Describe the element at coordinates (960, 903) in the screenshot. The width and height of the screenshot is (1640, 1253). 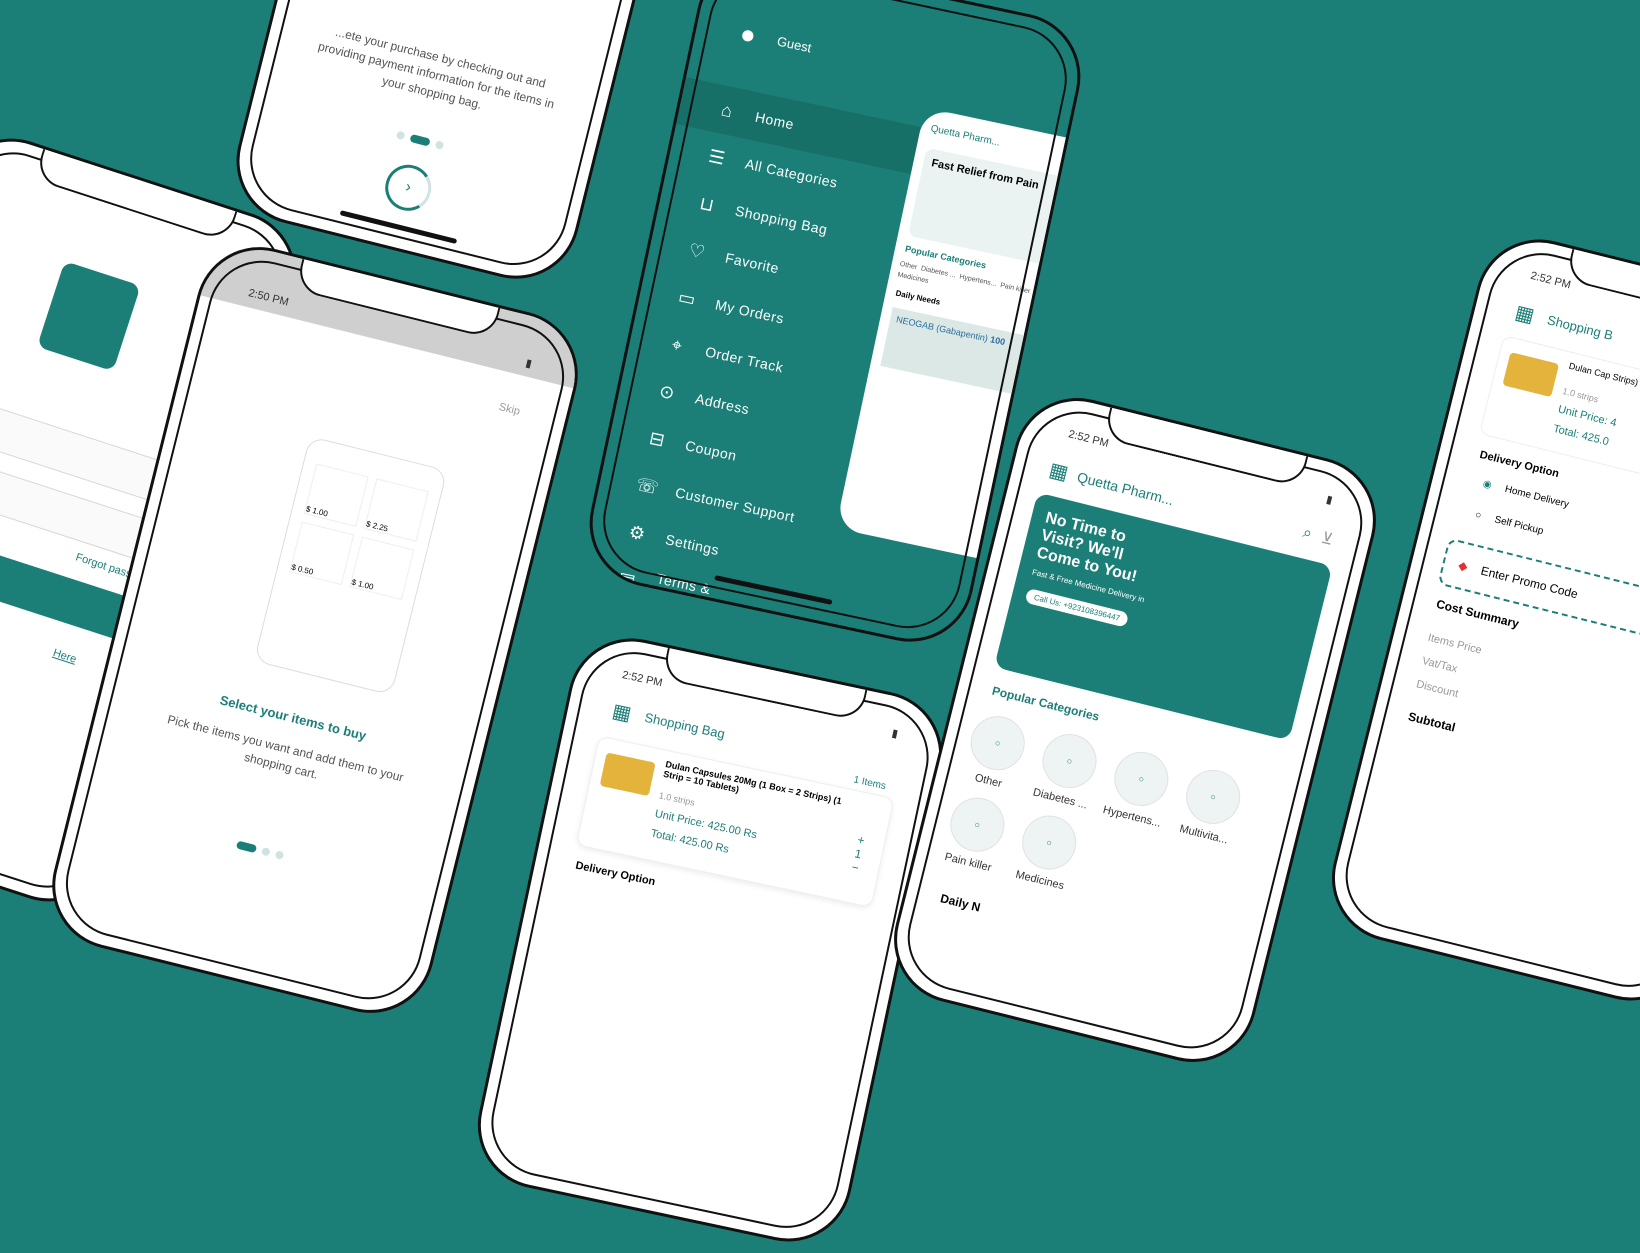
I see `daily-needs-title: Daily N` at that location.